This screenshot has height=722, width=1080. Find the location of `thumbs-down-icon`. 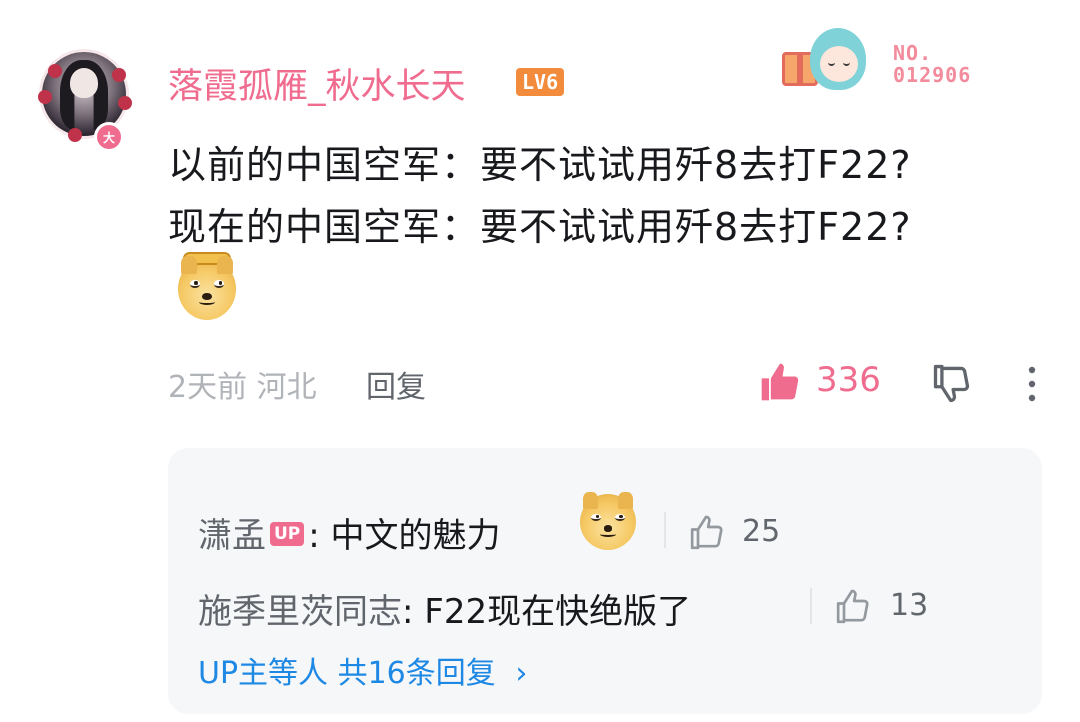

thumbs-down-icon is located at coordinates (952, 384).